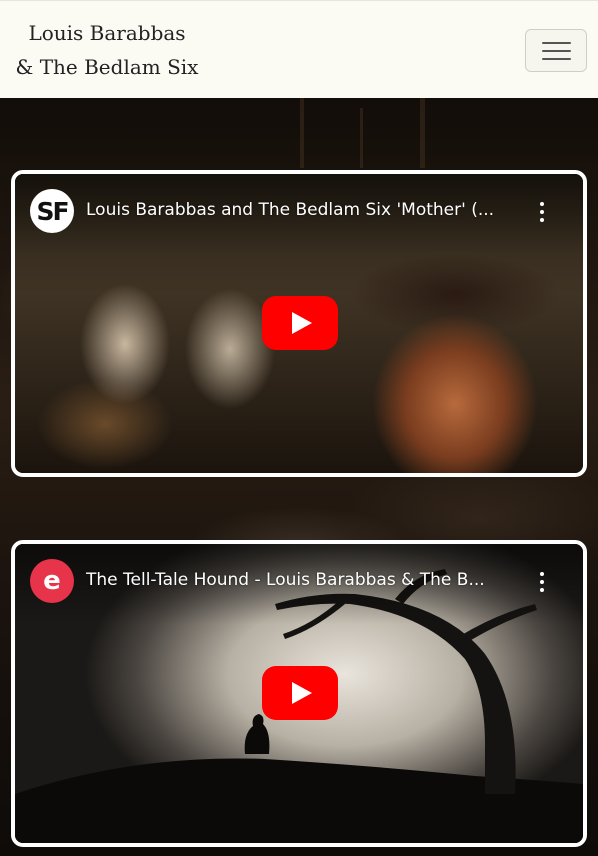 The width and height of the screenshot is (598, 856). I want to click on brand-line-1: Louis Barabbas, so click(107, 33).